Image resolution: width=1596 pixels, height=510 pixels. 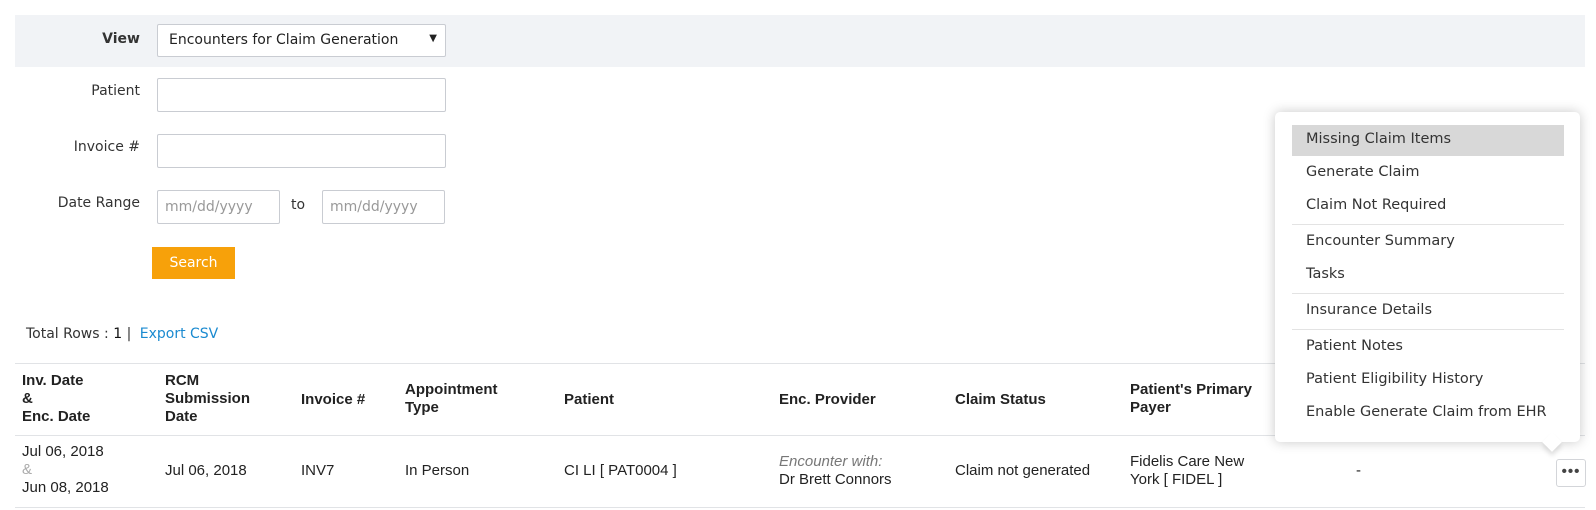 What do you see at coordinates (182, 380) in the screenshot?
I see `header-rcm-line1: RCM` at bounding box center [182, 380].